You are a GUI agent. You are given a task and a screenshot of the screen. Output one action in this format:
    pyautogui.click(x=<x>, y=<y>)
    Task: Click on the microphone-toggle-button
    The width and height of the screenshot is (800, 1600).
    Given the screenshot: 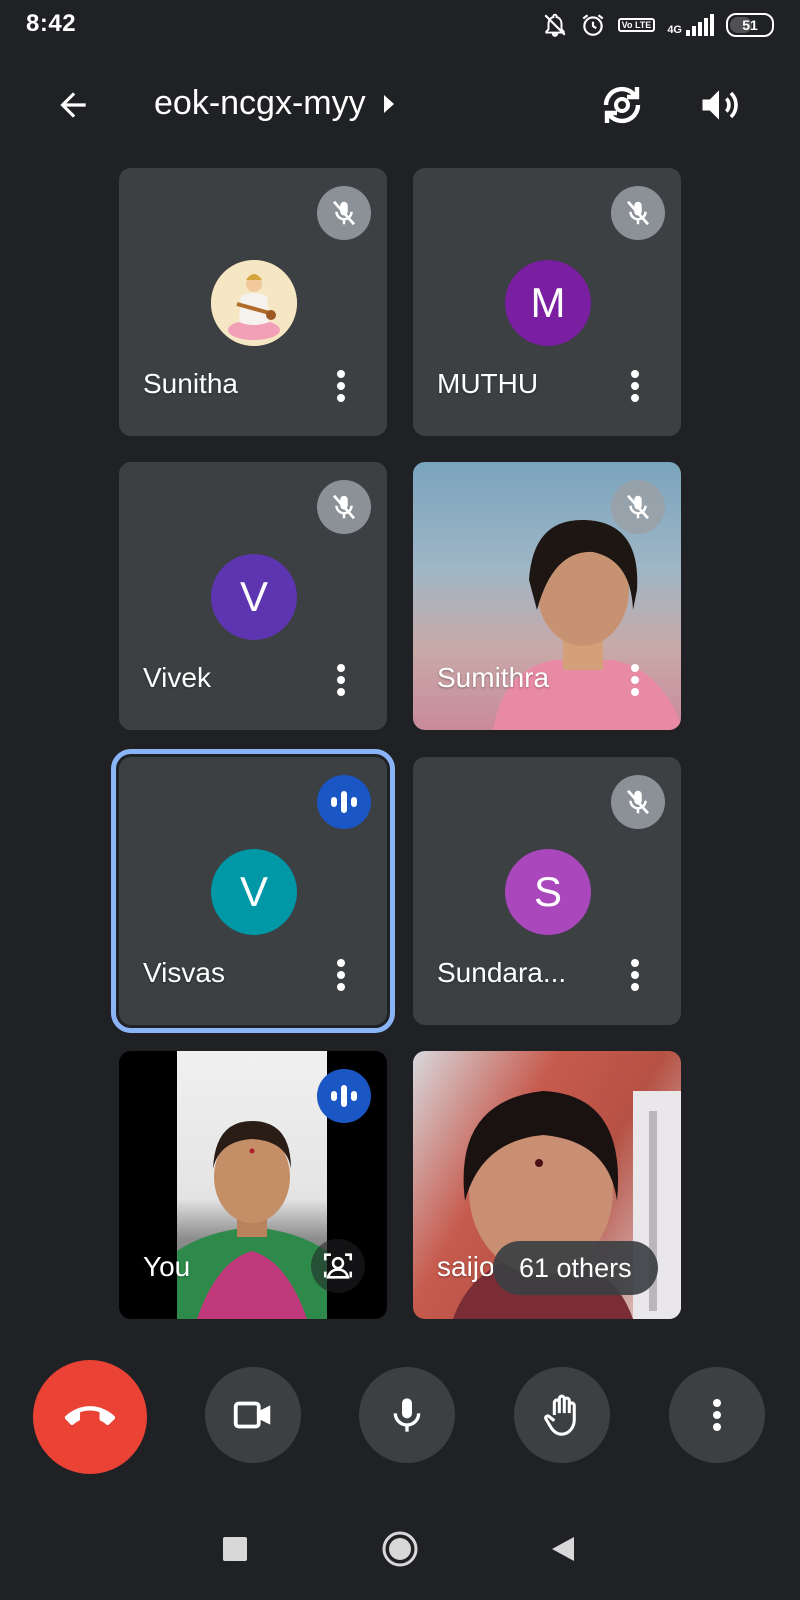 What is the action you would take?
    pyautogui.click(x=407, y=1415)
    